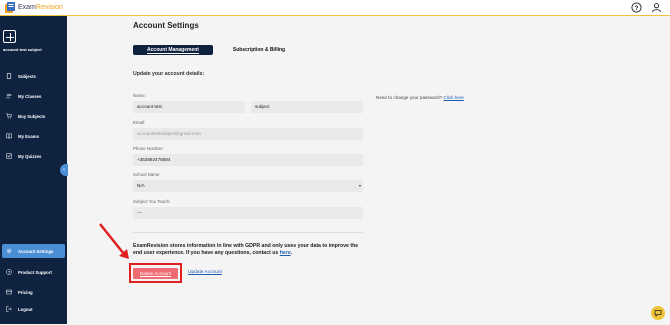 This screenshot has width=670, height=325. Describe the element at coordinates (9, 96) in the screenshot. I see `people-icon` at that location.